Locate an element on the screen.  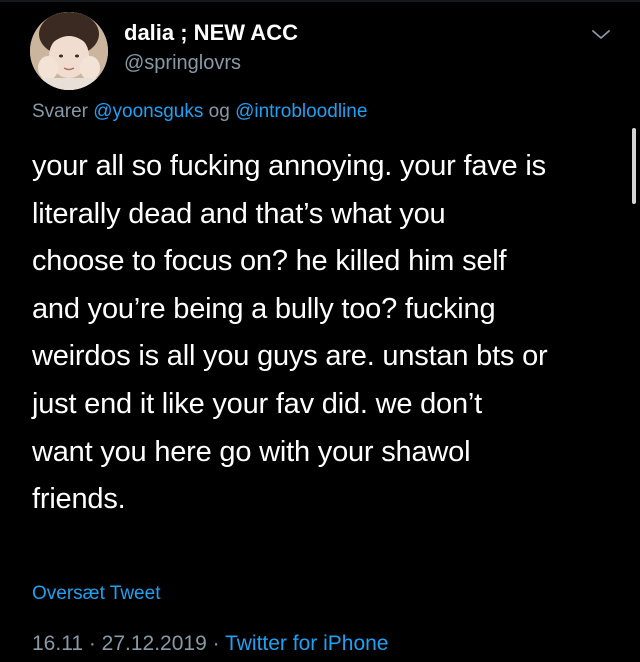
tweet-text-line: and you’re being a bully too? fucking is located at coordinates (264, 308).